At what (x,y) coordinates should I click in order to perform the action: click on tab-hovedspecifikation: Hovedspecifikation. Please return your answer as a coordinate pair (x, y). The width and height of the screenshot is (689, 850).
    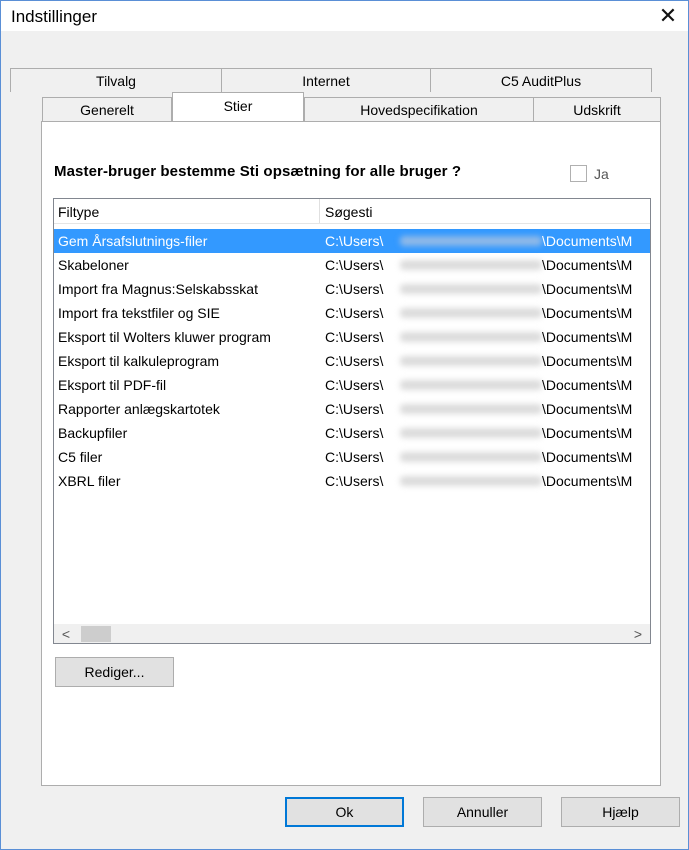
    Looking at the image, I should click on (419, 109).